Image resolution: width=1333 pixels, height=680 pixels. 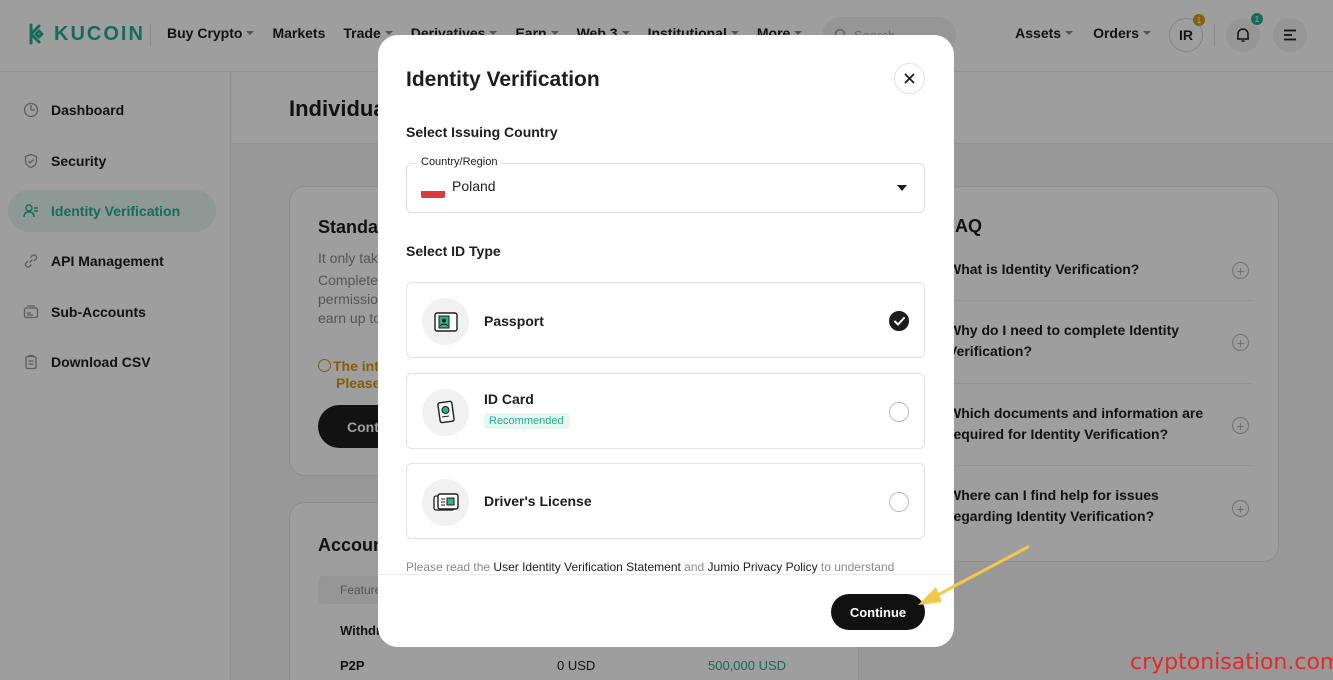 I want to click on poland-flag-icon, so click(x=433, y=191).